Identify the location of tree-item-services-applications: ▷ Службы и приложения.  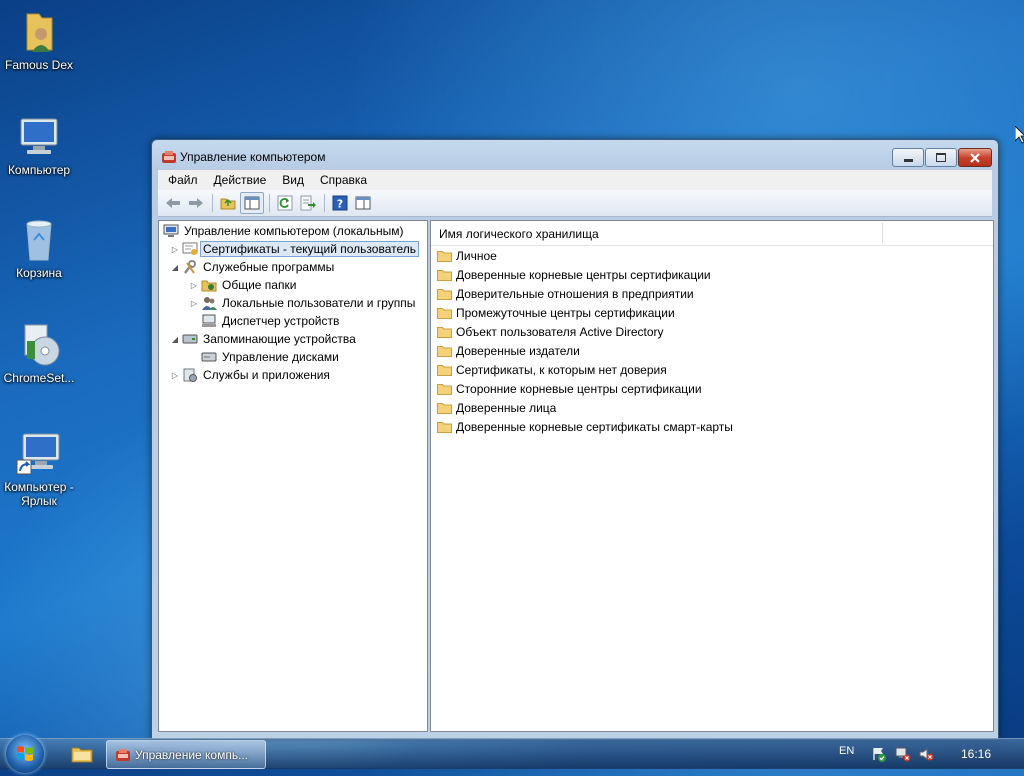
(250, 375).